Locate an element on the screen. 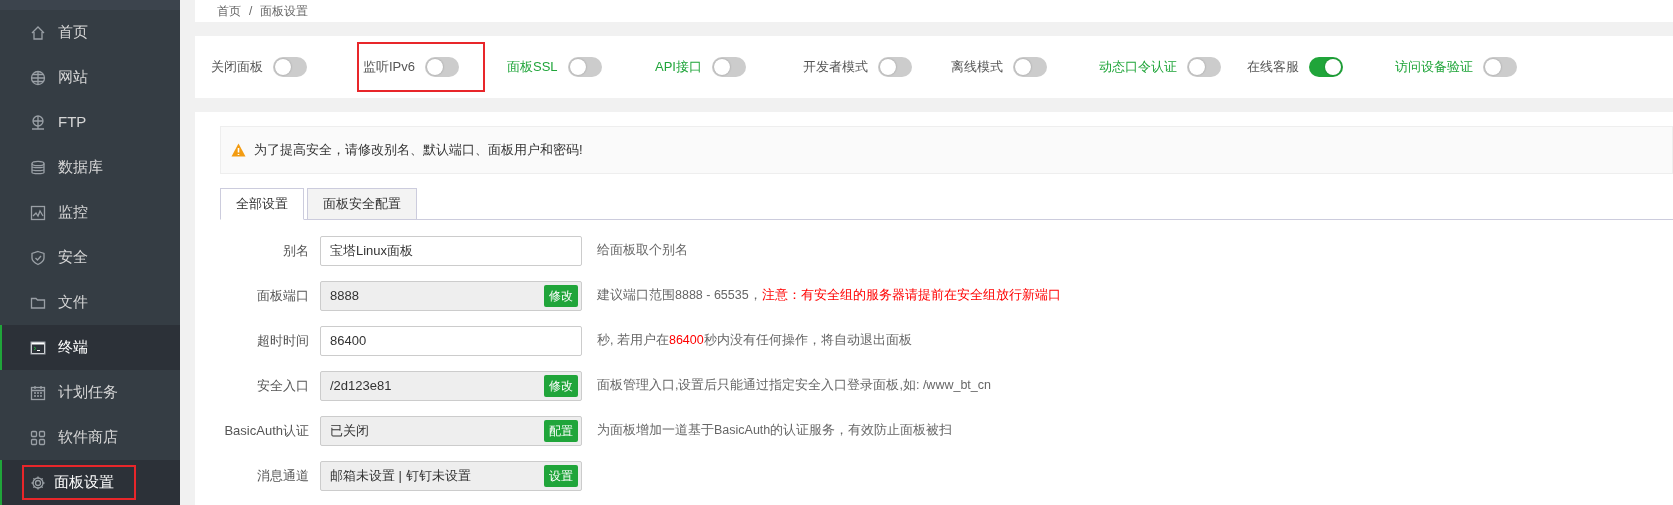 Image resolution: width=1673 pixels, height=505 pixels. toggle-label: 面板SSL is located at coordinates (532, 67).